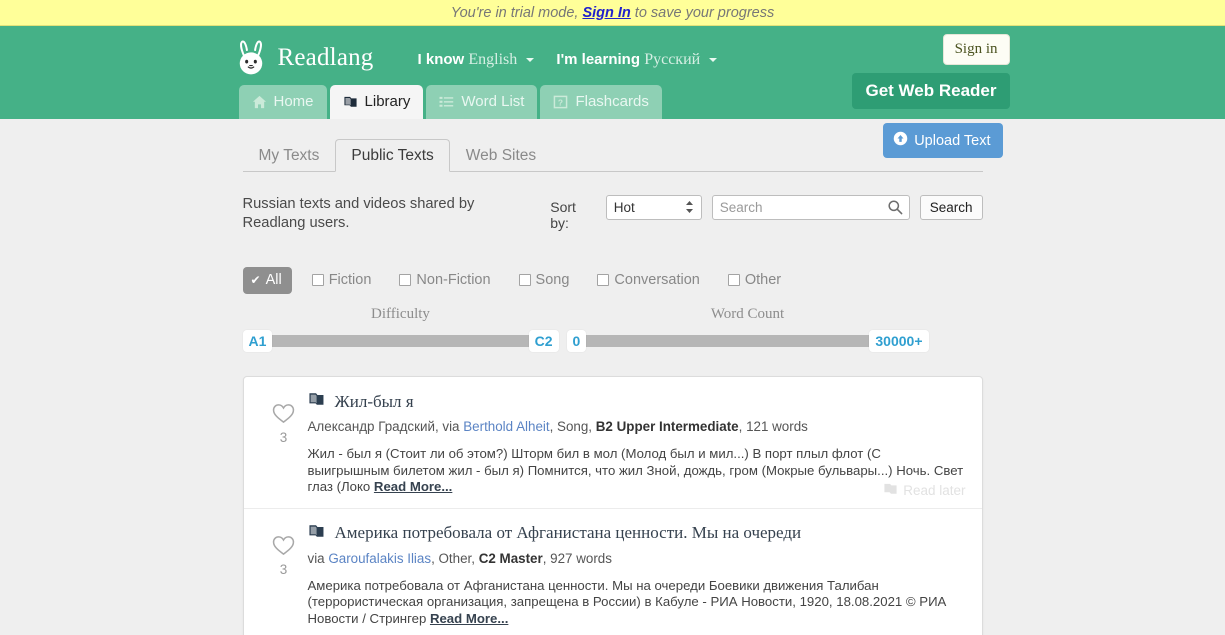  I want to click on filter-song: Song, so click(544, 280).